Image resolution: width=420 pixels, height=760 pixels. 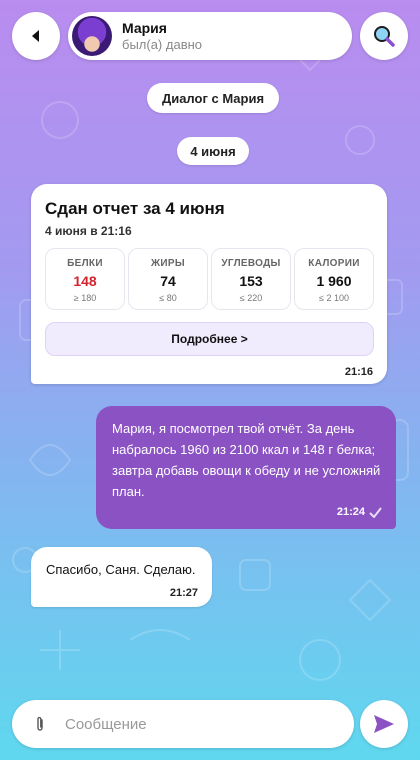 I want to click on stat-value: 153, so click(x=251, y=281).